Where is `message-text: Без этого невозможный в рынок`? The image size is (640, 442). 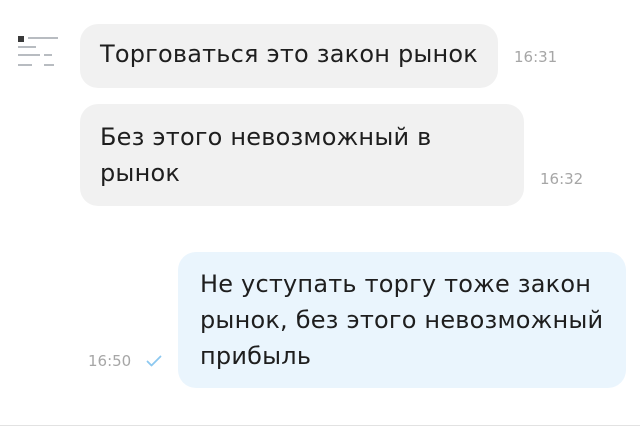
message-text: Без этого невозможный в рынок is located at coordinates (266, 155).